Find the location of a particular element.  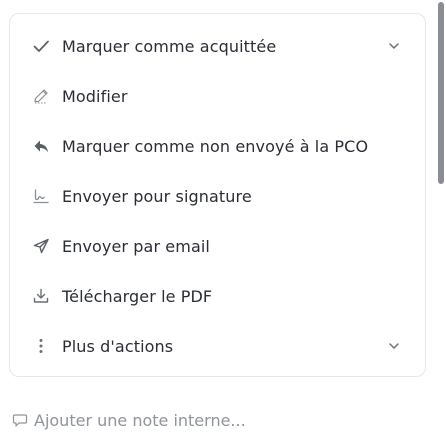

more-vertical-icon is located at coordinates (41, 346).